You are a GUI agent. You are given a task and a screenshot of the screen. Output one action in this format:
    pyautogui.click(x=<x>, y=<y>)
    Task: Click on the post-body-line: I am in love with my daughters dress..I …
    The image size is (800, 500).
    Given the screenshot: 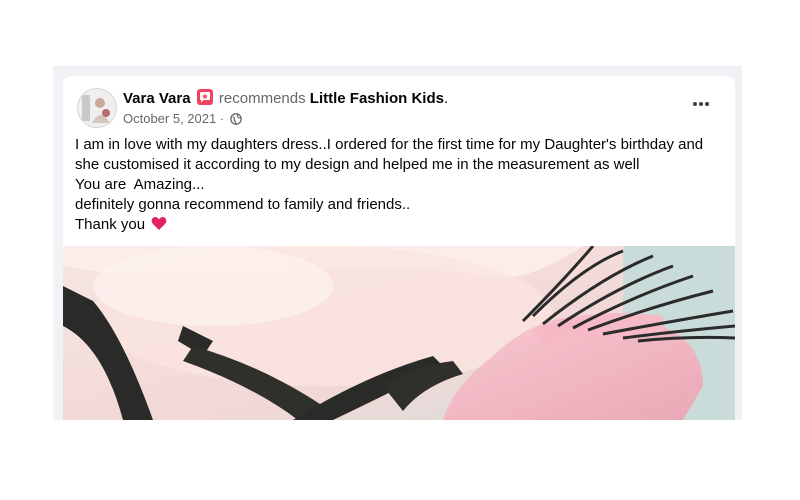 What is the action you would take?
    pyautogui.click(x=389, y=144)
    